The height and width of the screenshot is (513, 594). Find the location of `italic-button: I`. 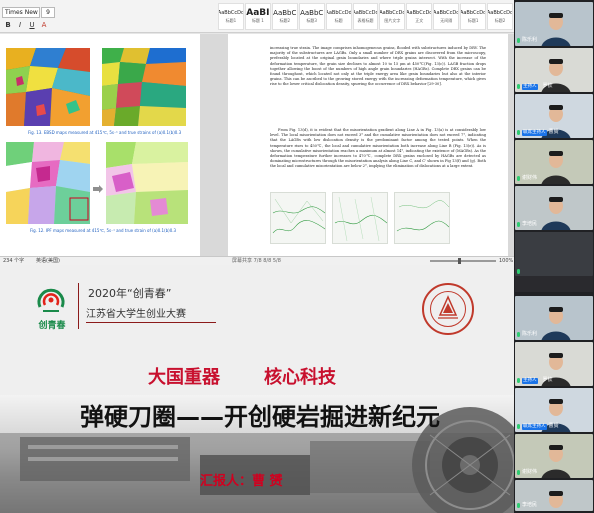

italic-button: I is located at coordinates (20, 25).